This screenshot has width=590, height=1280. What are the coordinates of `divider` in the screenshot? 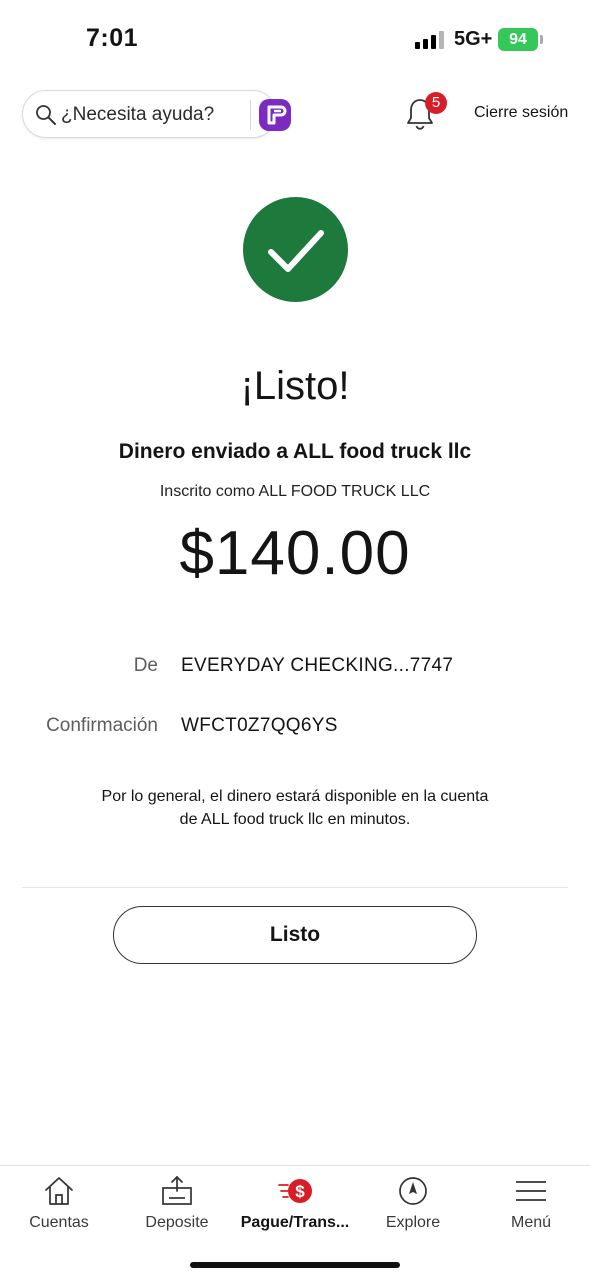 It's located at (295, 887).